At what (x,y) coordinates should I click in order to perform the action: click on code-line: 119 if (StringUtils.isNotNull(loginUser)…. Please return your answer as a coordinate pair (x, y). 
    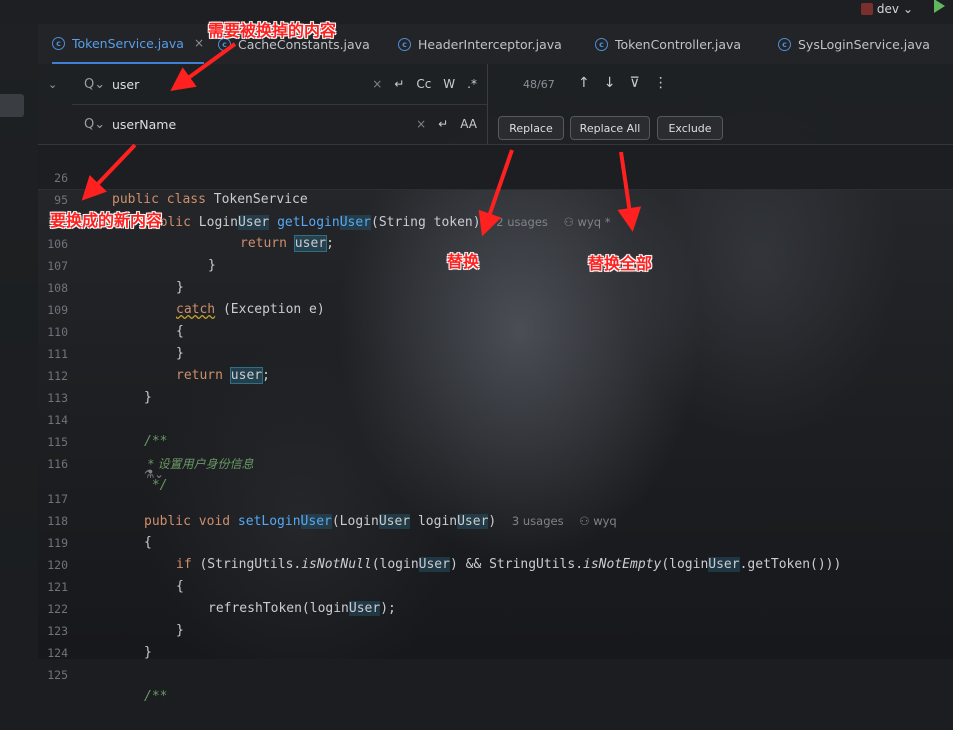
    Looking at the image, I should click on (495, 541).